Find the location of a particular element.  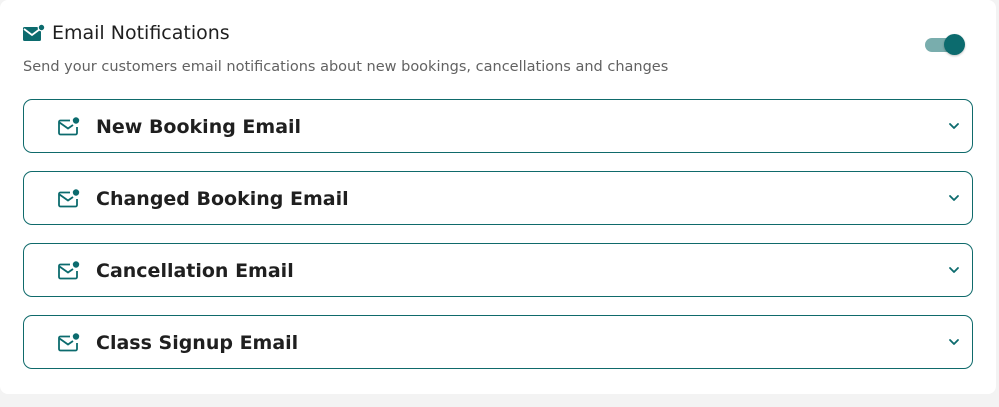

accordion-new-booking-email: New Booking Email is located at coordinates (498, 126).